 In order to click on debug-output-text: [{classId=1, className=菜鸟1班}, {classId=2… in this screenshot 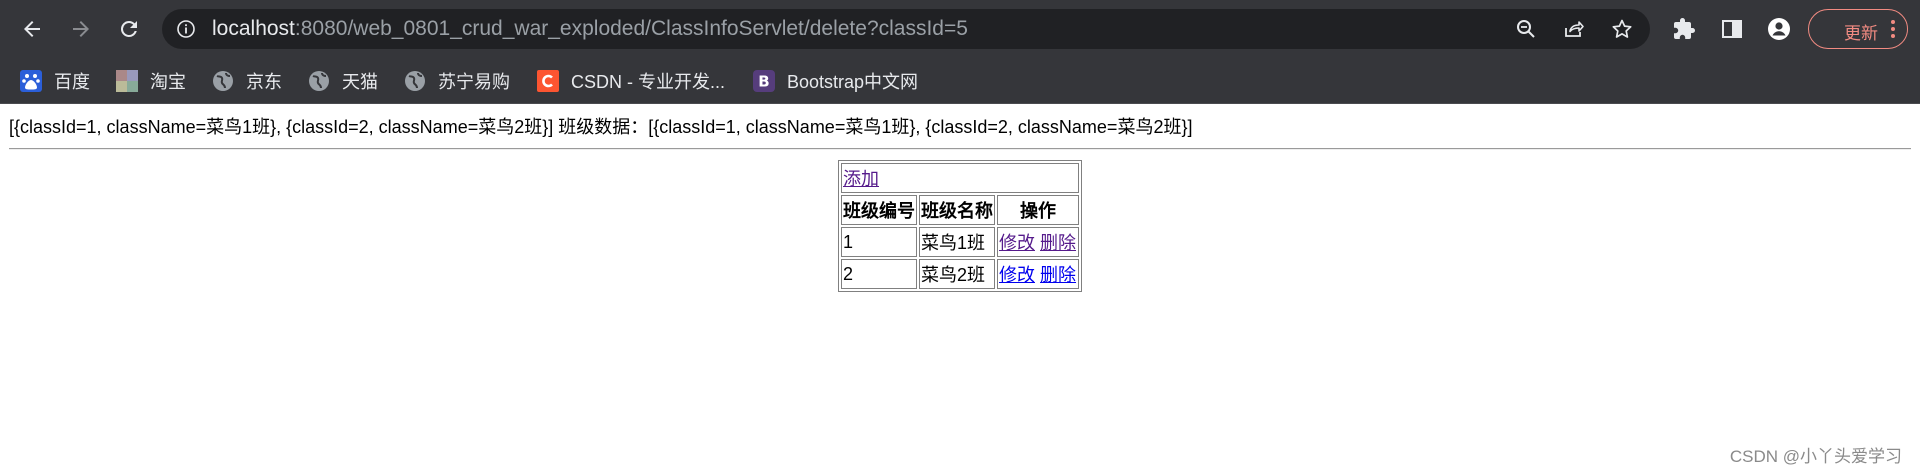, I will do `click(601, 127)`.